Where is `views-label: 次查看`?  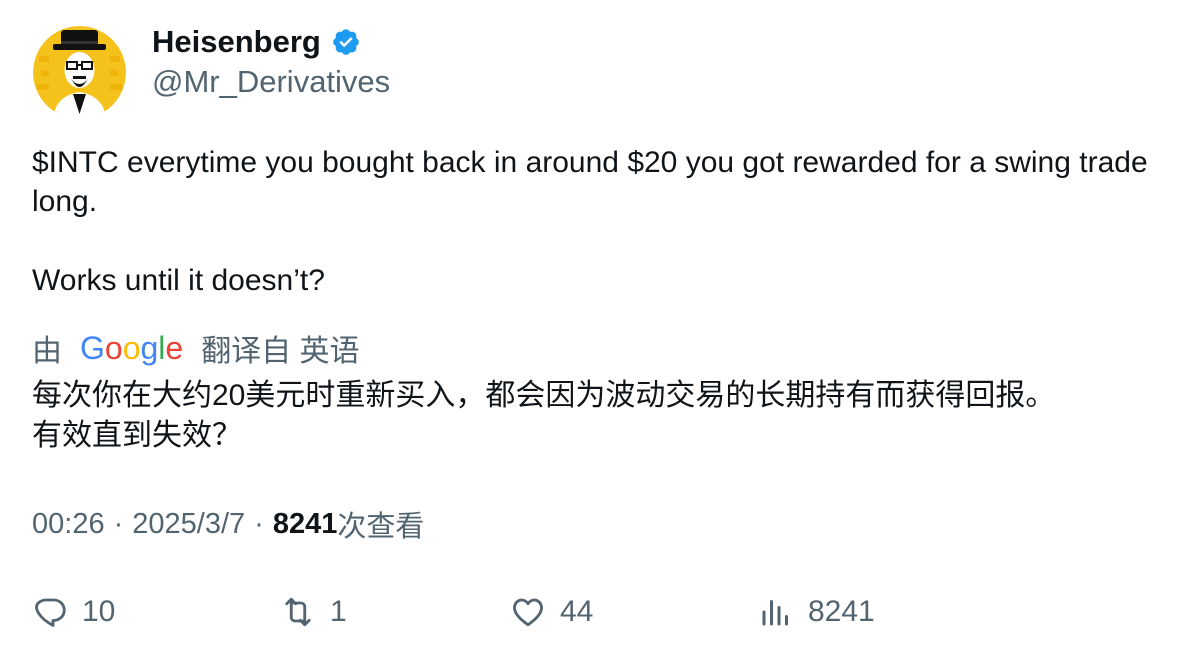 views-label: 次查看 is located at coordinates (381, 527).